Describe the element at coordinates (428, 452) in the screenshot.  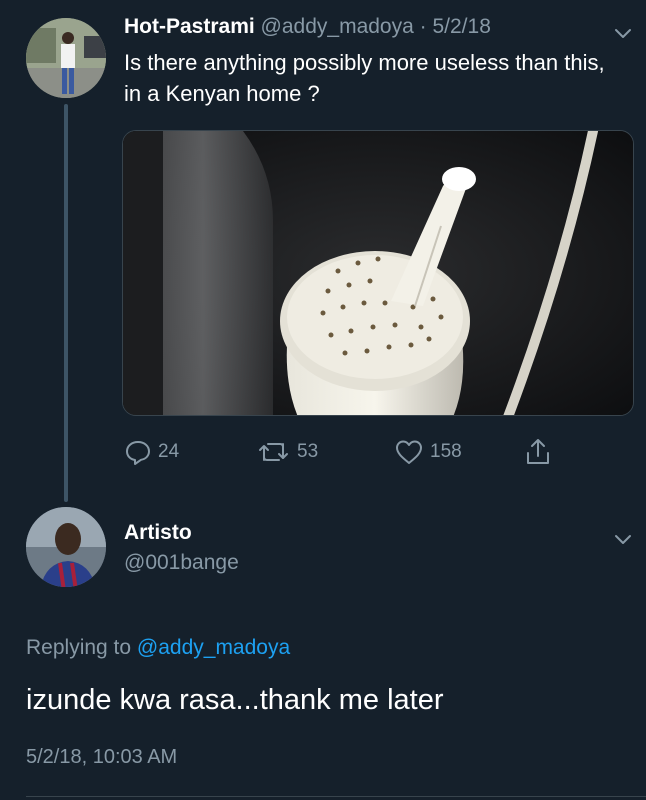
I see `like-action: 158` at that location.